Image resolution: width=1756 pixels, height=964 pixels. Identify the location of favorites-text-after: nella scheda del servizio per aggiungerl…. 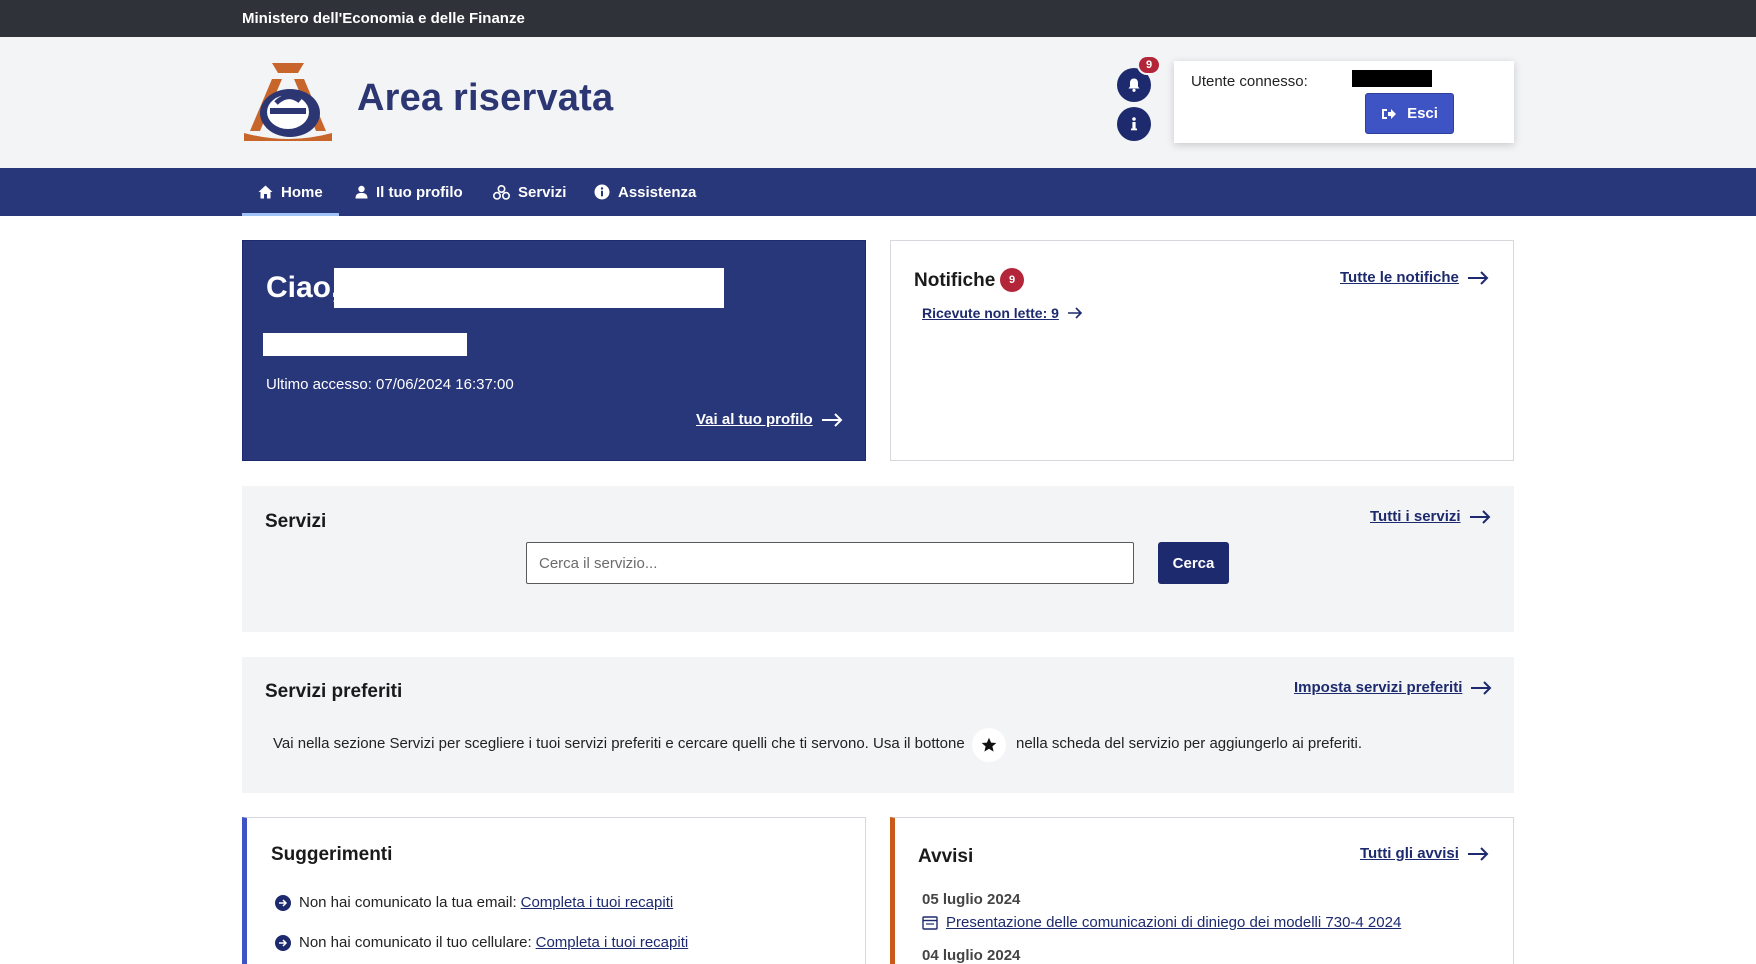
(1189, 743).